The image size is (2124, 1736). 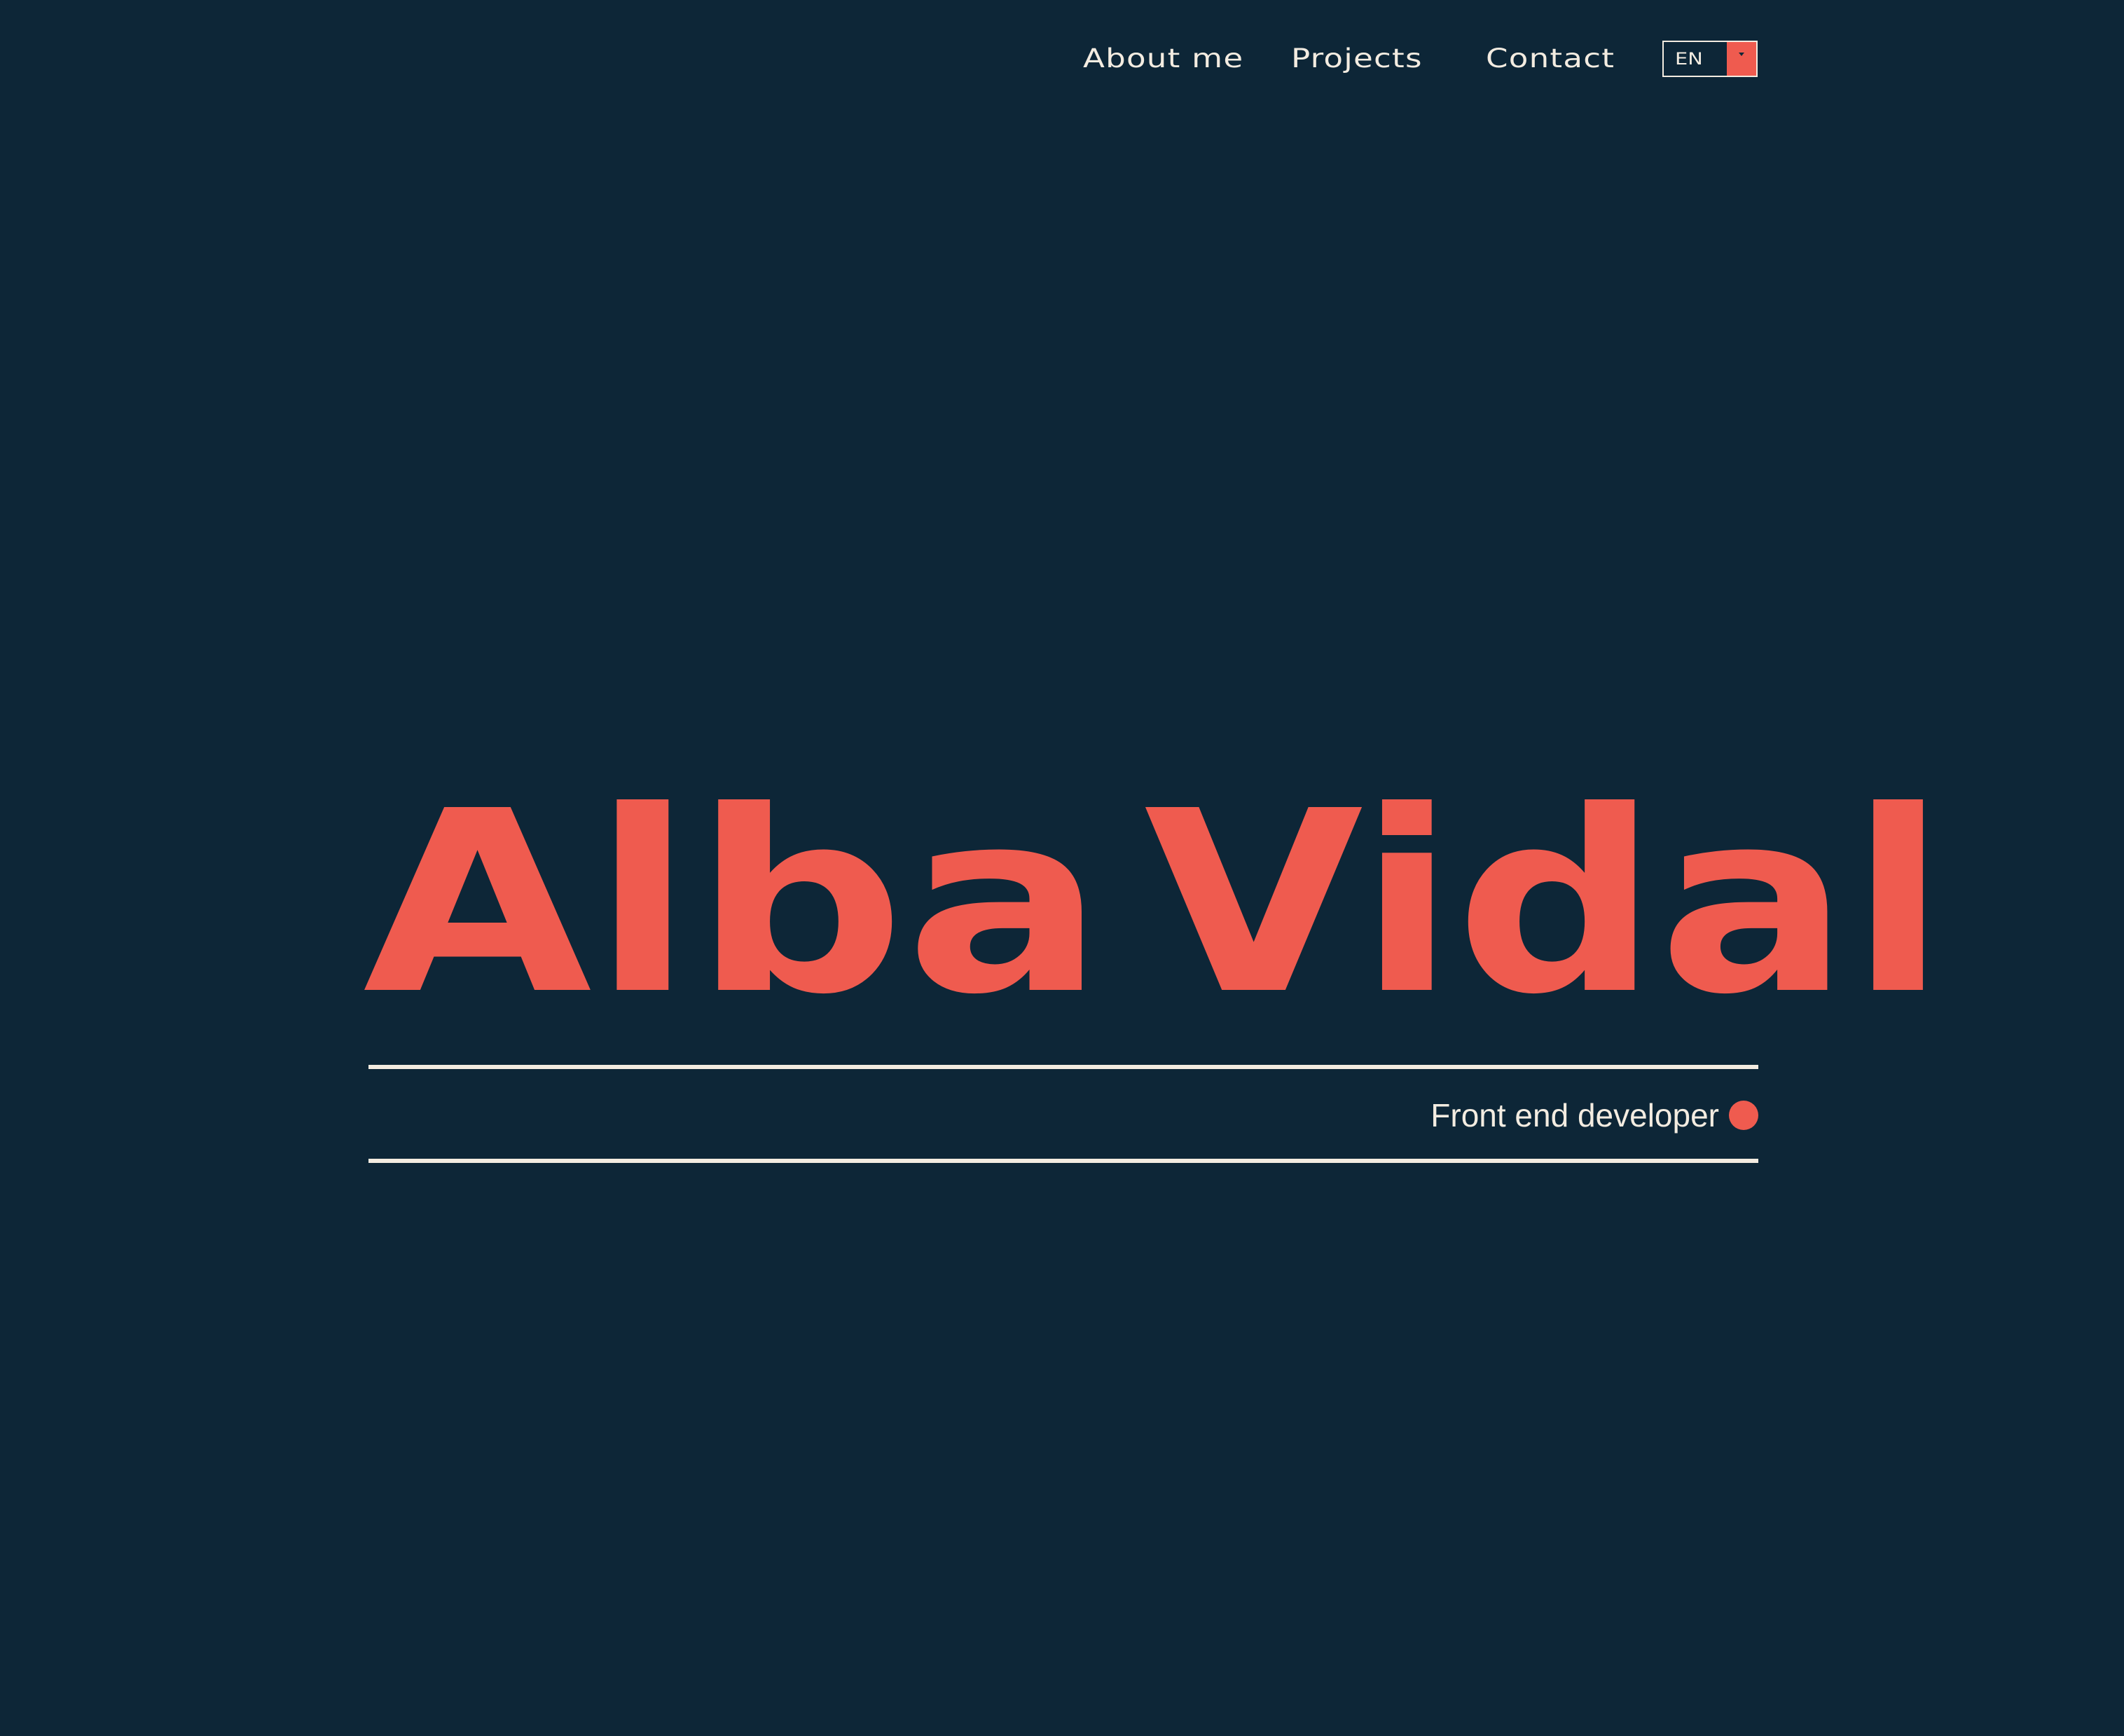 I want to click on role-line: Front end developer, so click(x=1439, y=1115).